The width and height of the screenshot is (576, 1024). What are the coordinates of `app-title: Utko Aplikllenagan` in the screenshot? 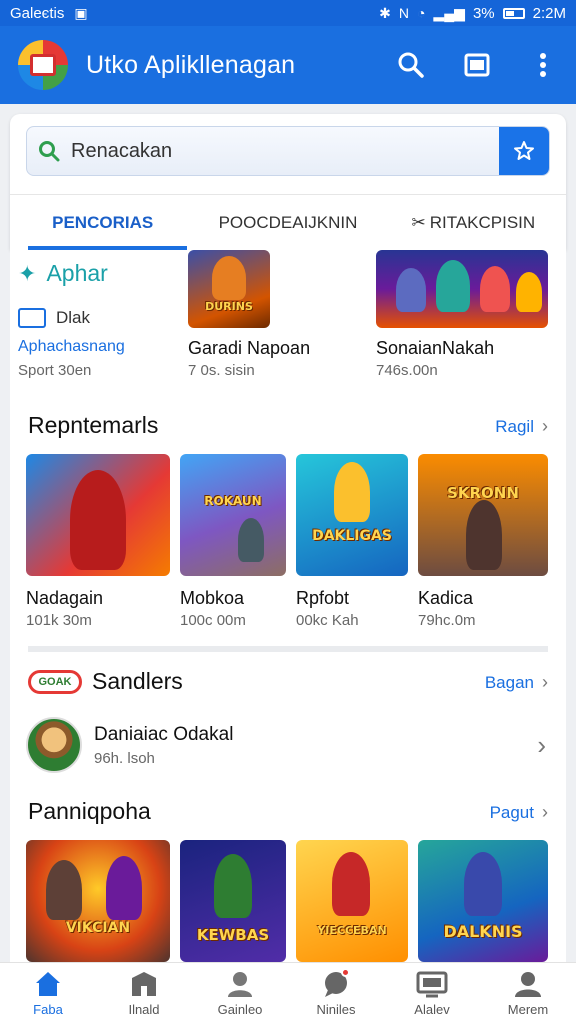 It's located at (191, 64).